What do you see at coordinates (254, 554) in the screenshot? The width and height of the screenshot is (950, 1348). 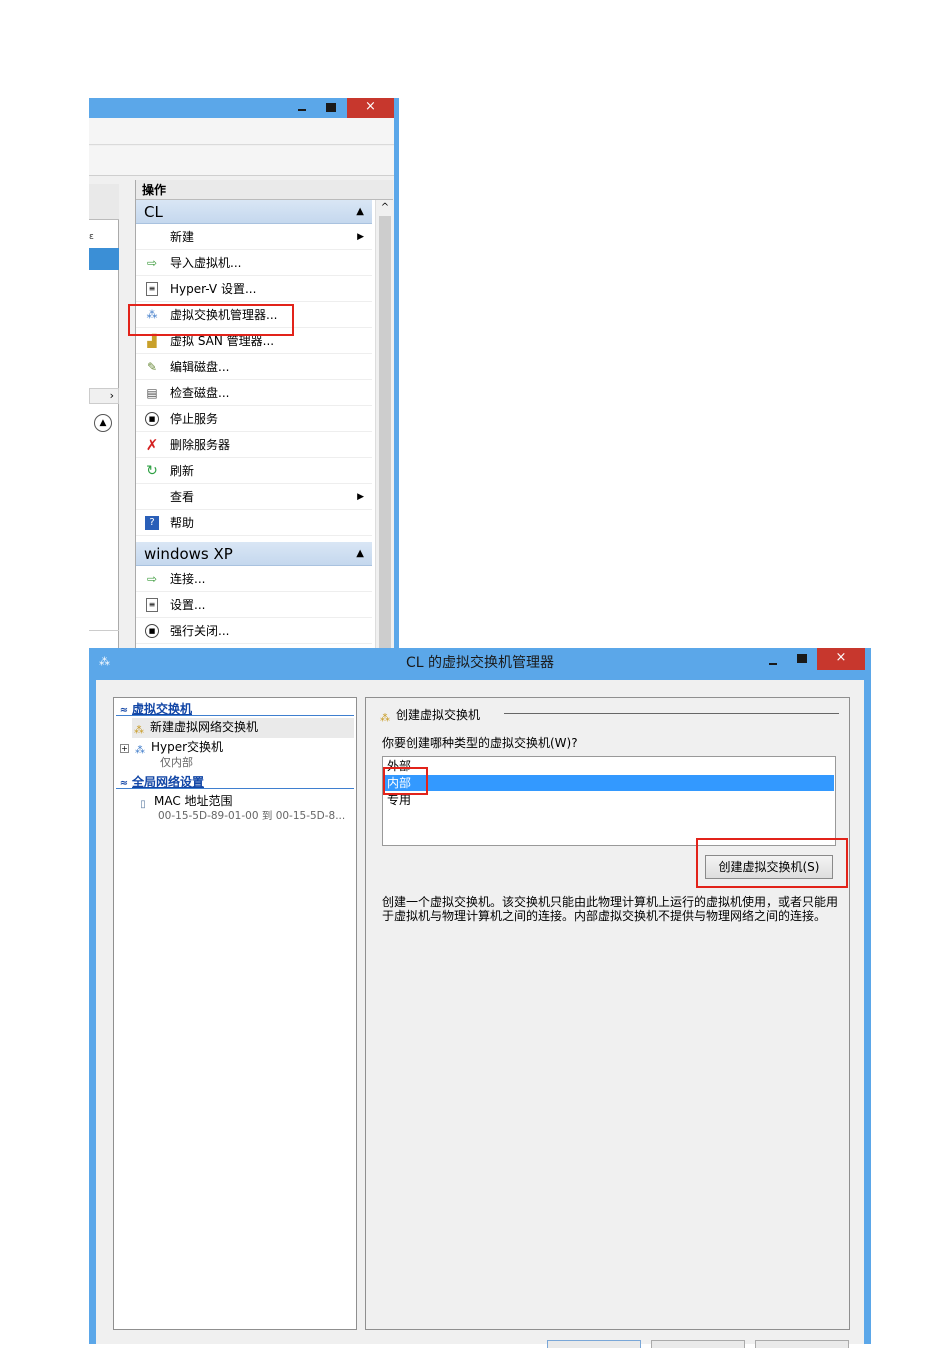 I see `section-header-windows-xp: windows XP ▲` at bounding box center [254, 554].